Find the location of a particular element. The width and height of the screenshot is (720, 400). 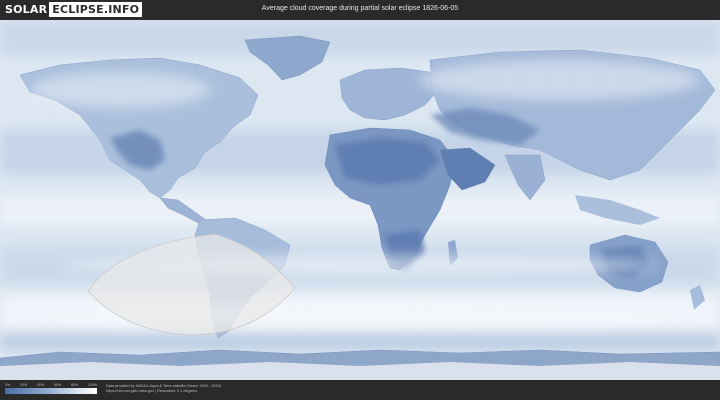

legend-ticks: 0% 20% 40% 60% 80% 100% is located at coordinates (51, 385).